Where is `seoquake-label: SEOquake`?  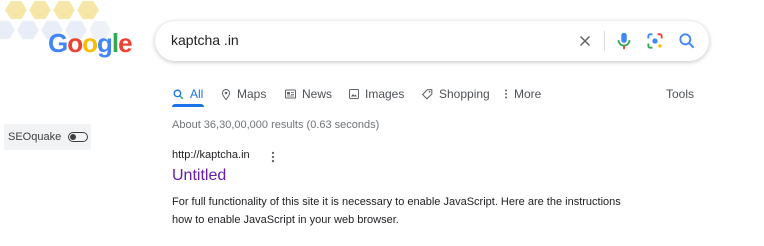 seoquake-label: SEOquake is located at coordinates (35, 137).